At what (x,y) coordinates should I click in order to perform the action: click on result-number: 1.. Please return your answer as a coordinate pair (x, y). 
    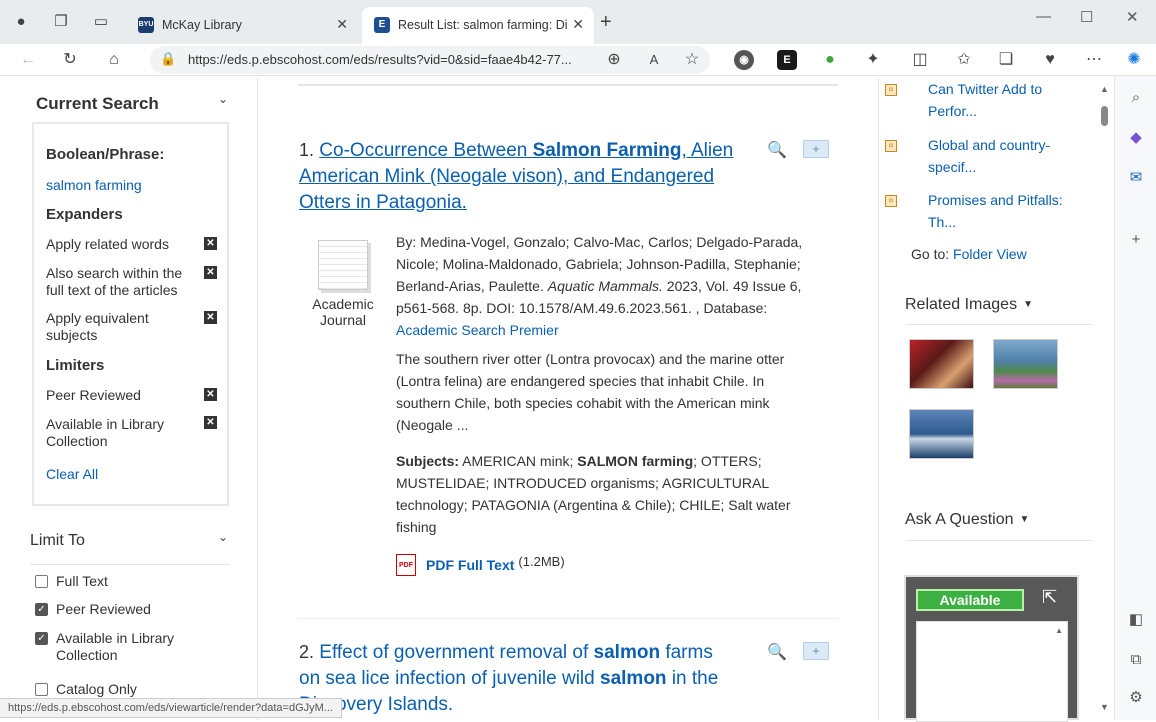
    Looking at the image, I should click on (307, 150).